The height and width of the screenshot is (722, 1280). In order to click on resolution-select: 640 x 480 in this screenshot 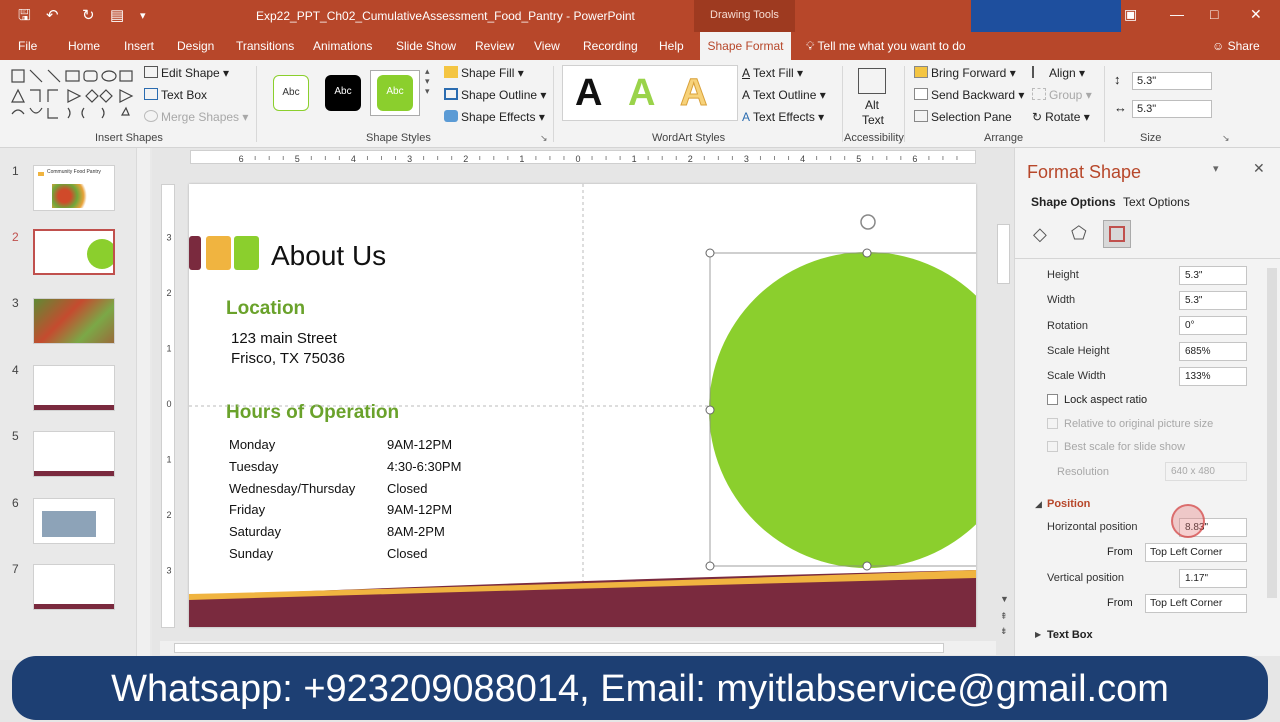, I will do `click(1206, 471)`.